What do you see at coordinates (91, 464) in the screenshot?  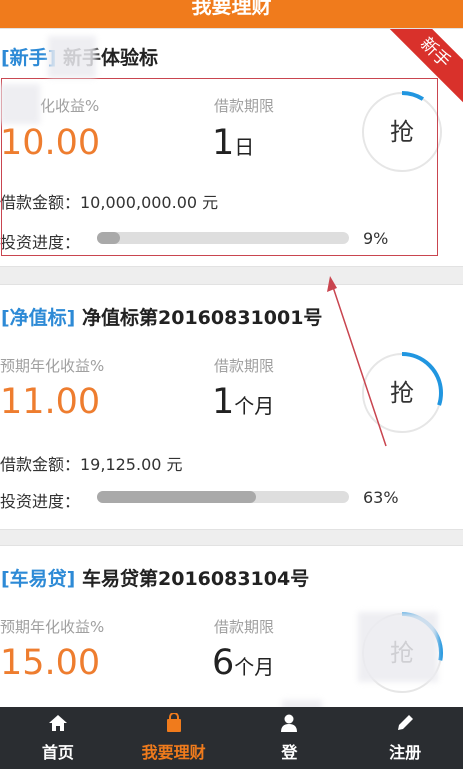 I see `amount-line: 借款金额：19,125.00 元` at bounding box center [91, 464].